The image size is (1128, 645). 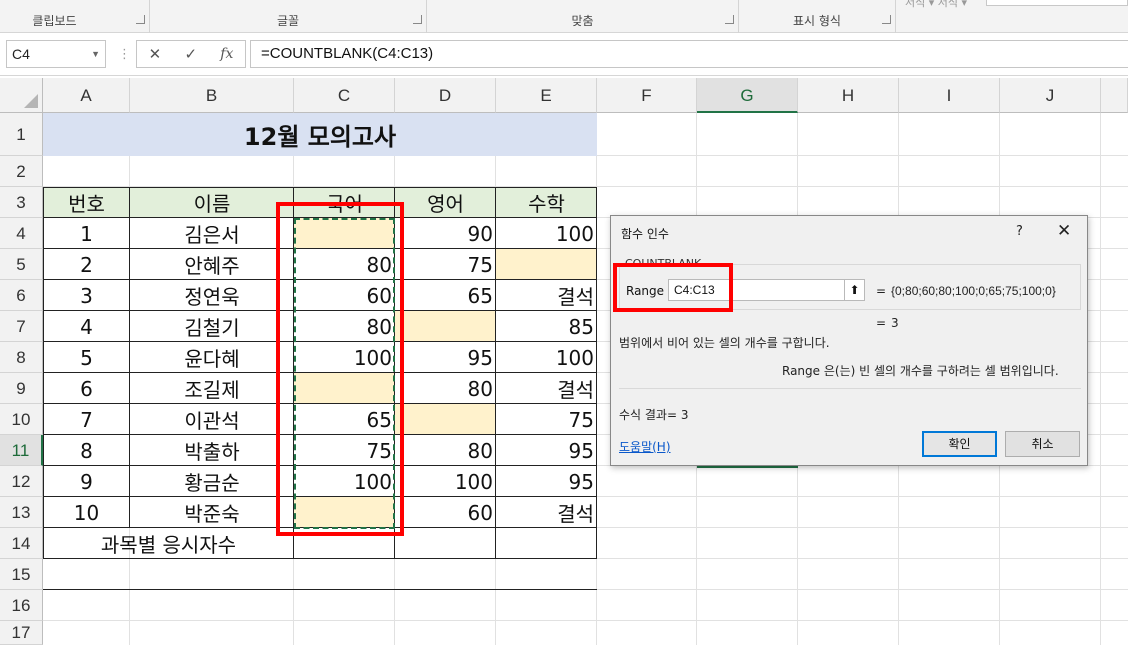 What do you see at coordinates (212, 264) in the screenshot?
I see `cell-name: 안혜주` at bounding box center [212, 264].